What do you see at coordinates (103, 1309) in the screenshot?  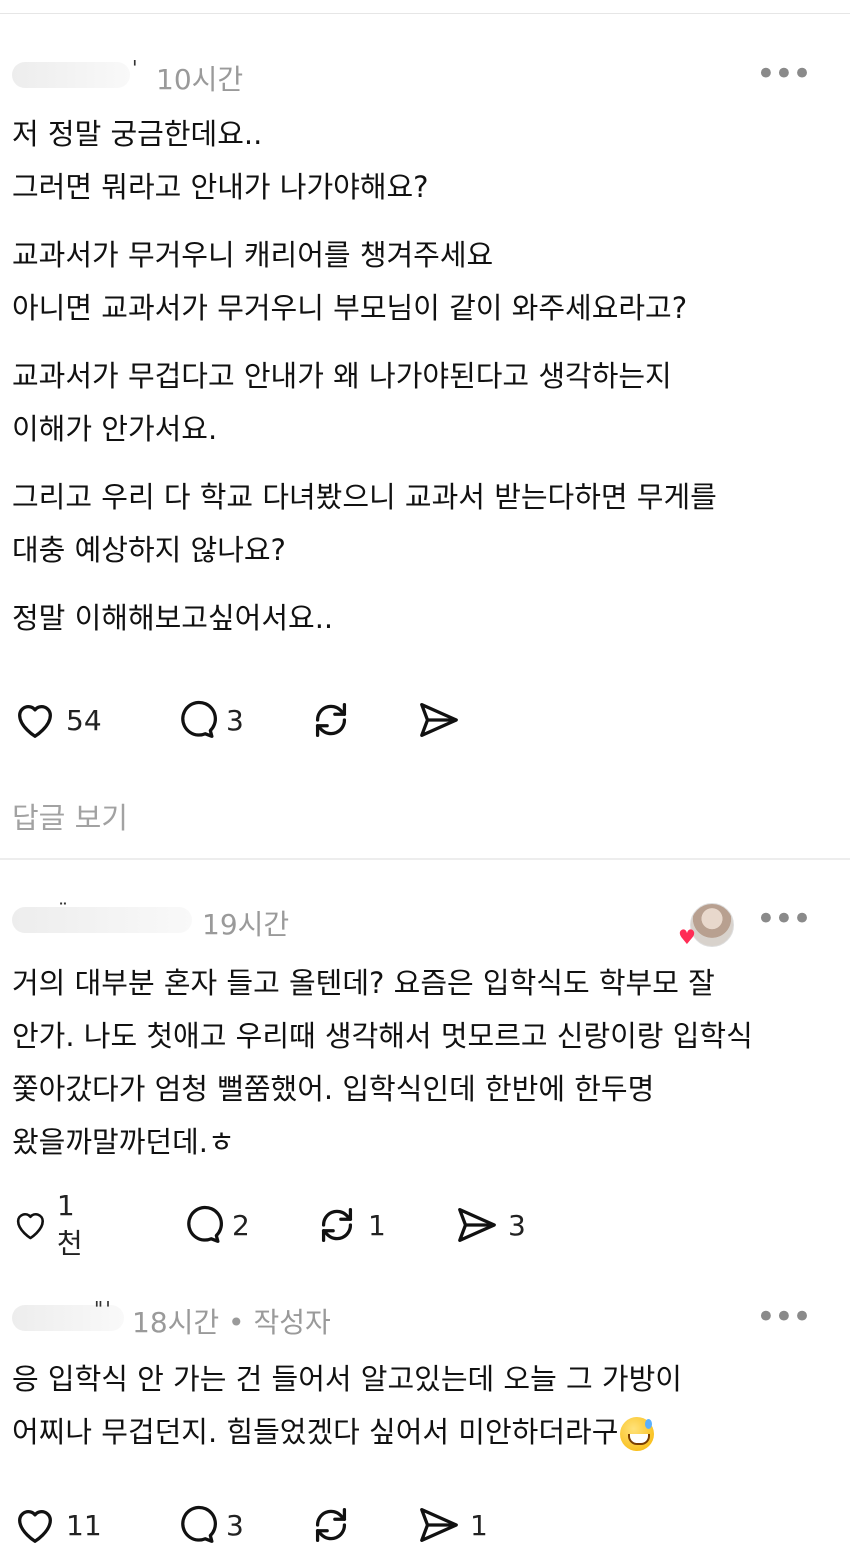 I see `username-fragment: "'` at bounding box center [103, 1309].